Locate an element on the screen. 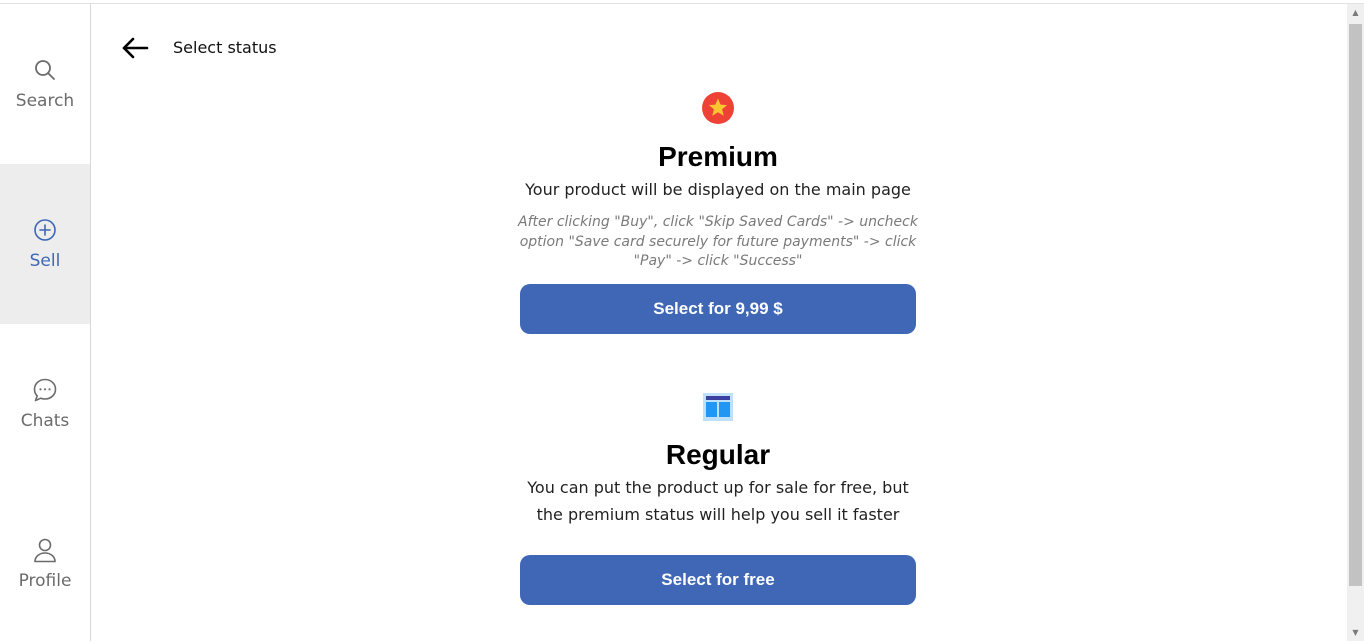  scroll-up-arrow-icon: ▲ is located at coordinates (1355, 12).